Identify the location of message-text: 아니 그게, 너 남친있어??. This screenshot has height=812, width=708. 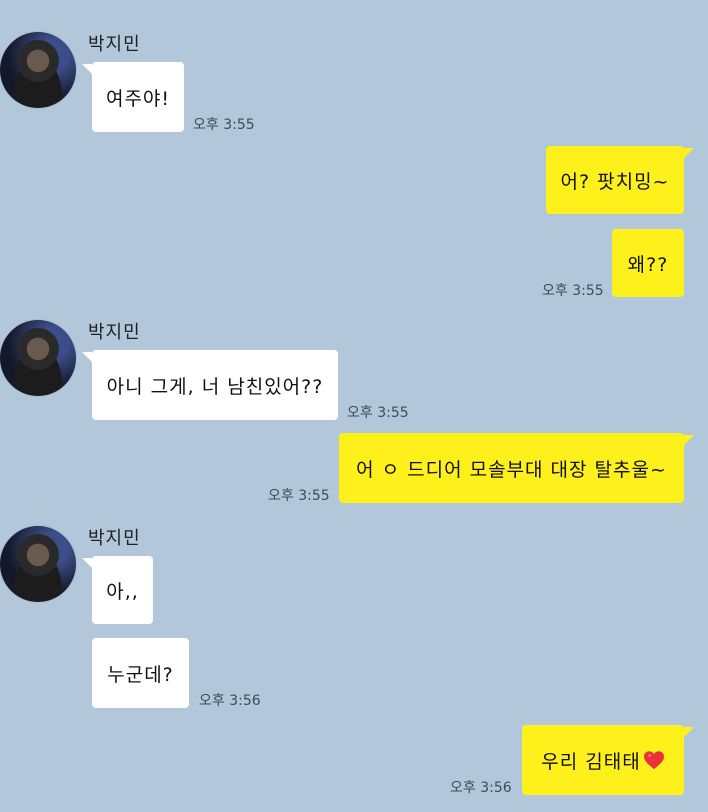
(215, 386).